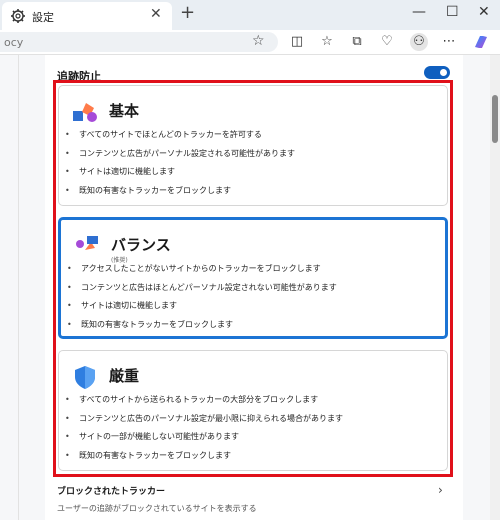  What do you see at coordinates (87, 243) in the screenshot?
I see `balanced-shapes-icon` at bounding box center [87, 243].